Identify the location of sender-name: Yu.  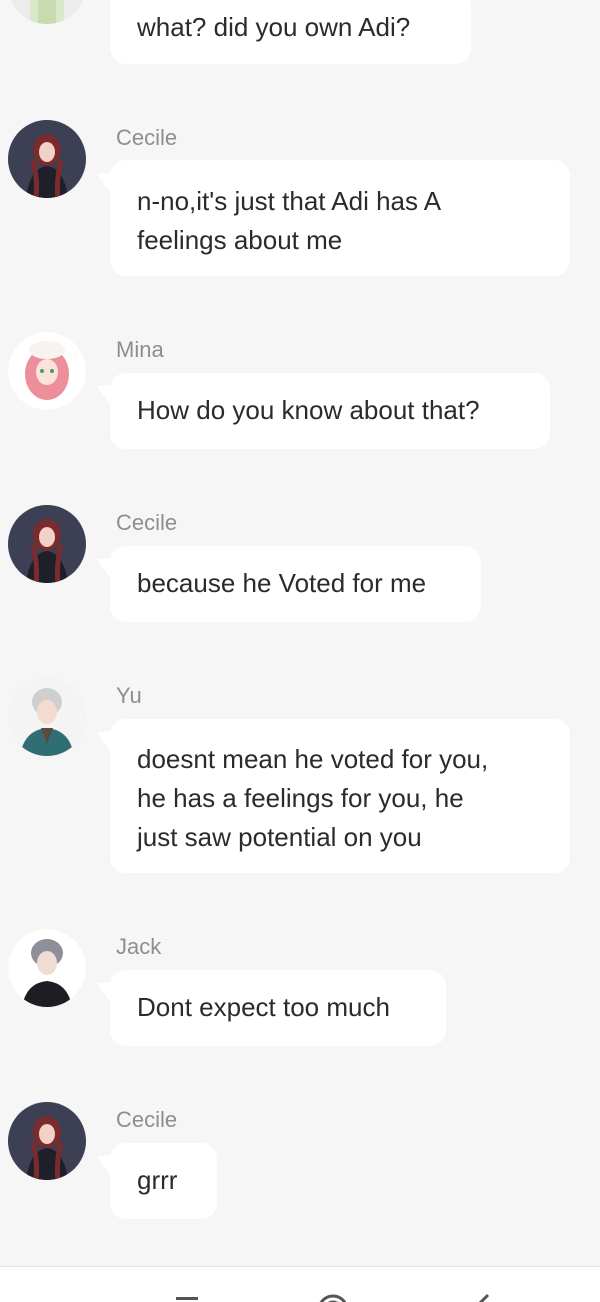
(129, 695).